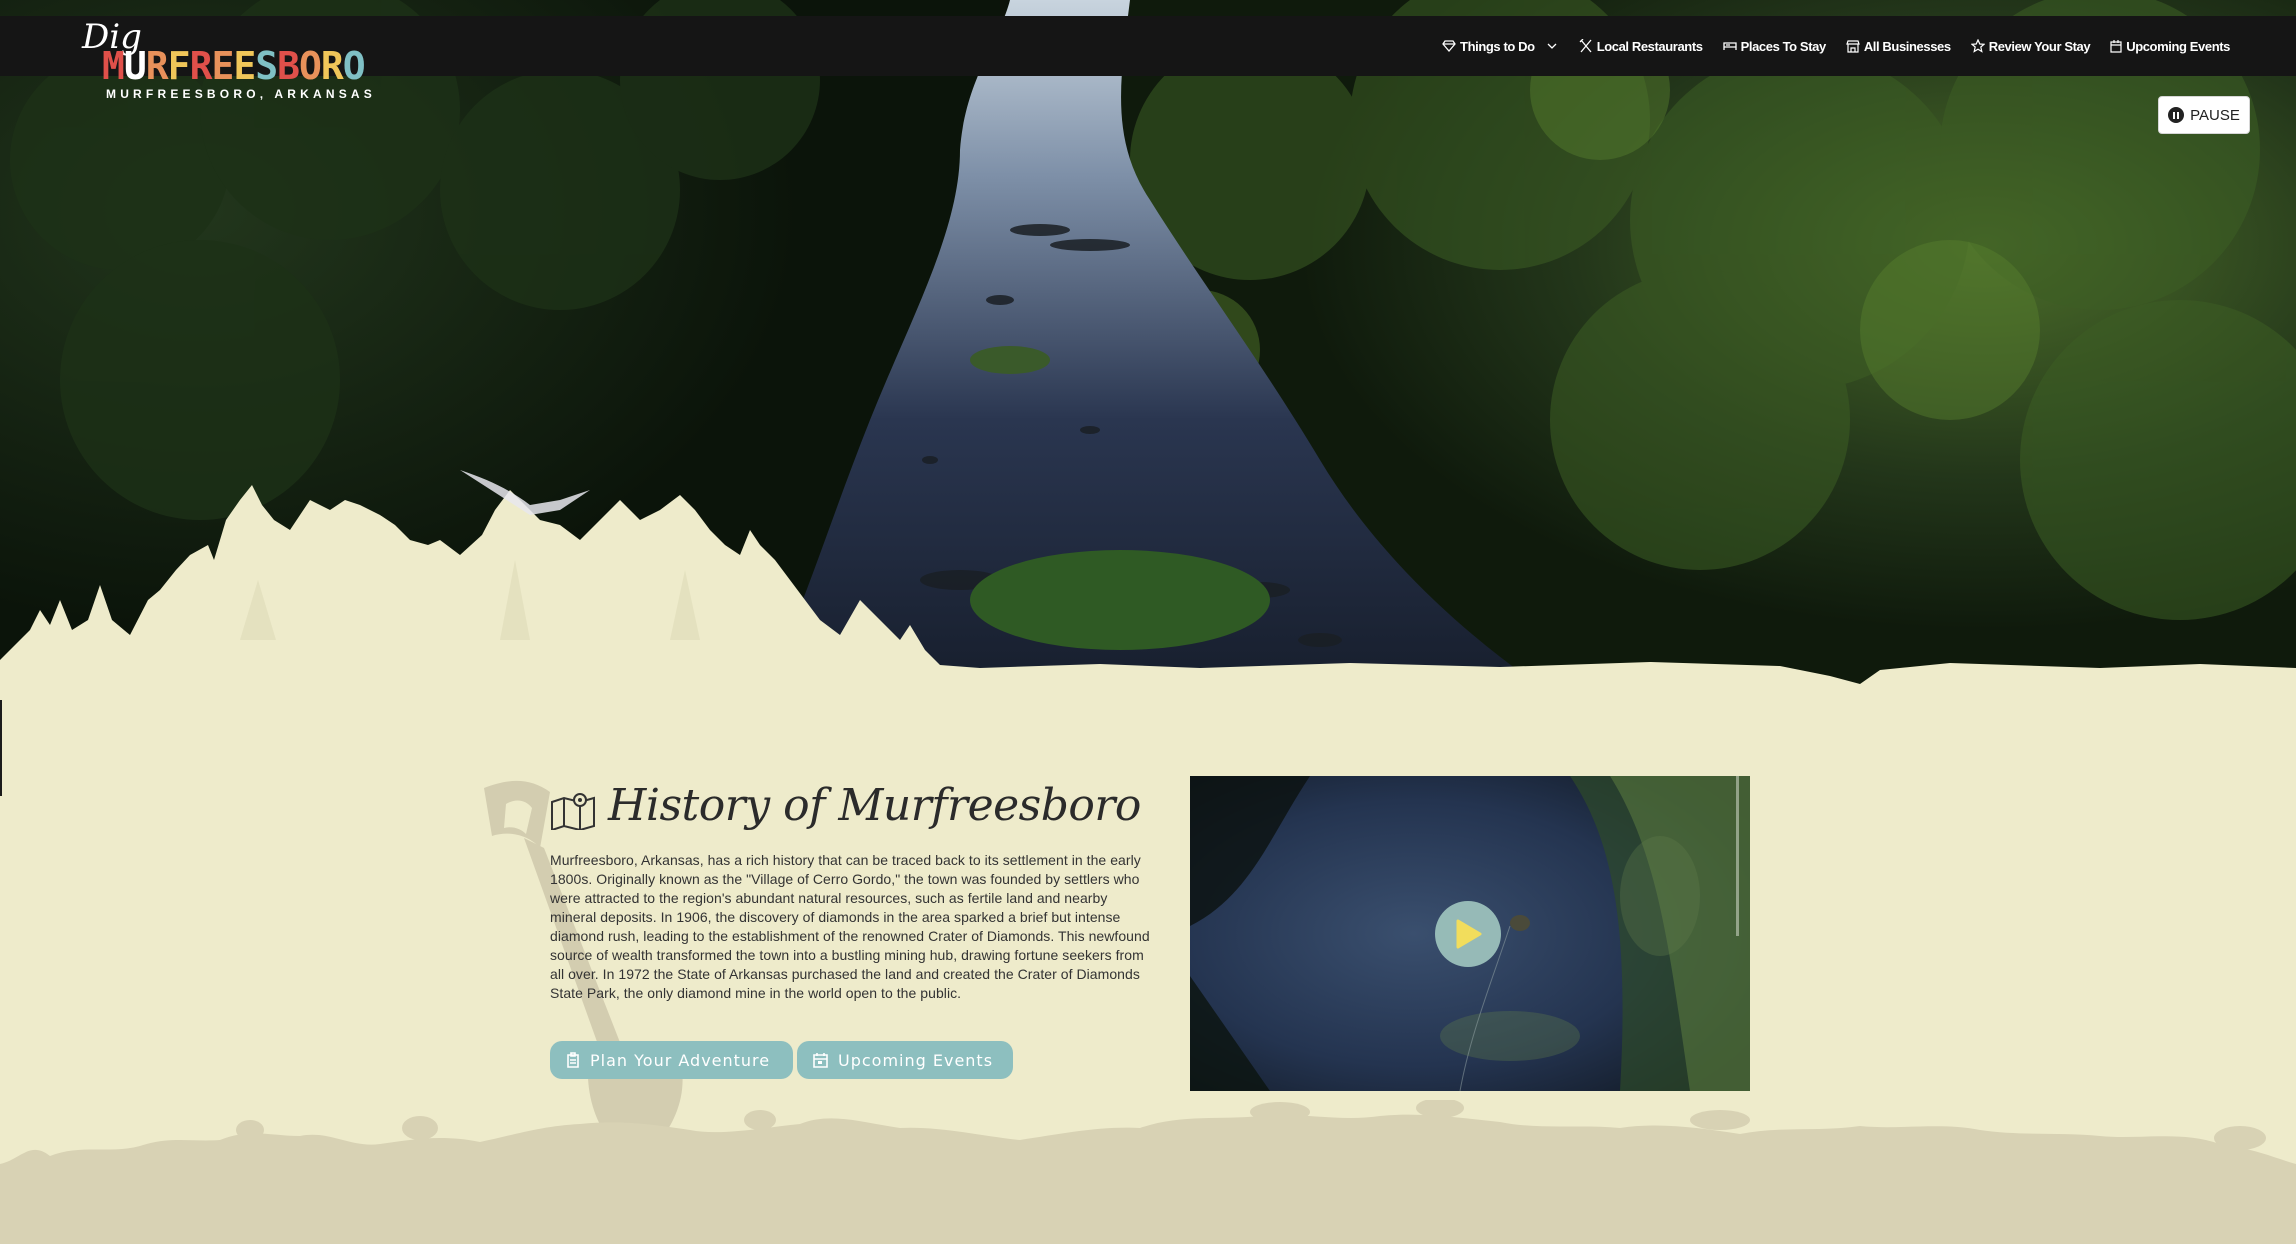 This screenshot has width=2296, height=1244. What do you see at coordinates (1852, 46) in the screenshot?
I see `store-icon` at bounding box center [1852, 46].